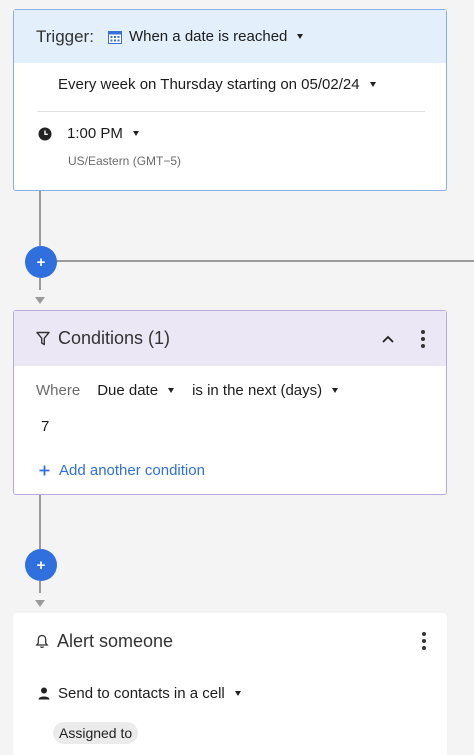 Image resolution: width=474 pixels, height=755 pixels. I want to click on field-dropdown: Due date, so click(136, 390).